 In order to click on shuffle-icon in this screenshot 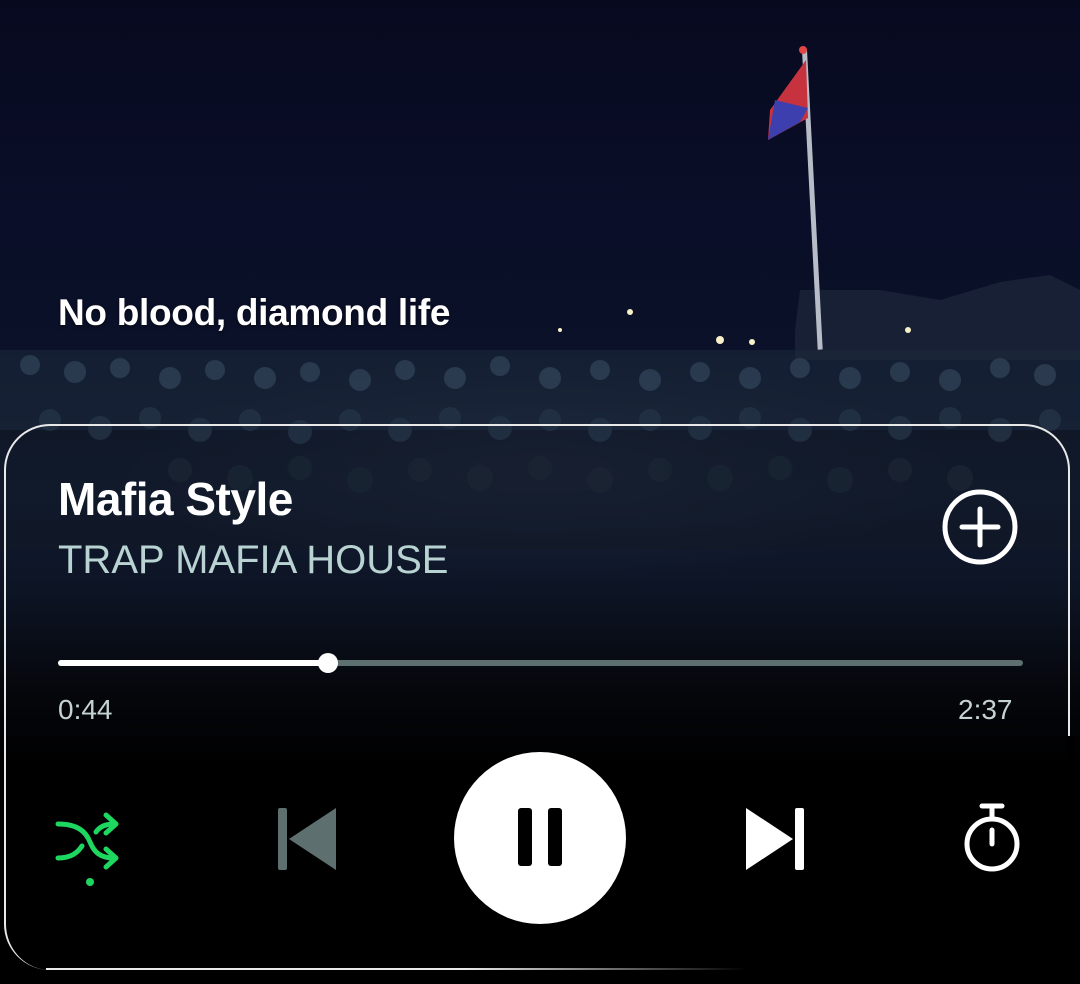, I will do `click(87, 849)`.